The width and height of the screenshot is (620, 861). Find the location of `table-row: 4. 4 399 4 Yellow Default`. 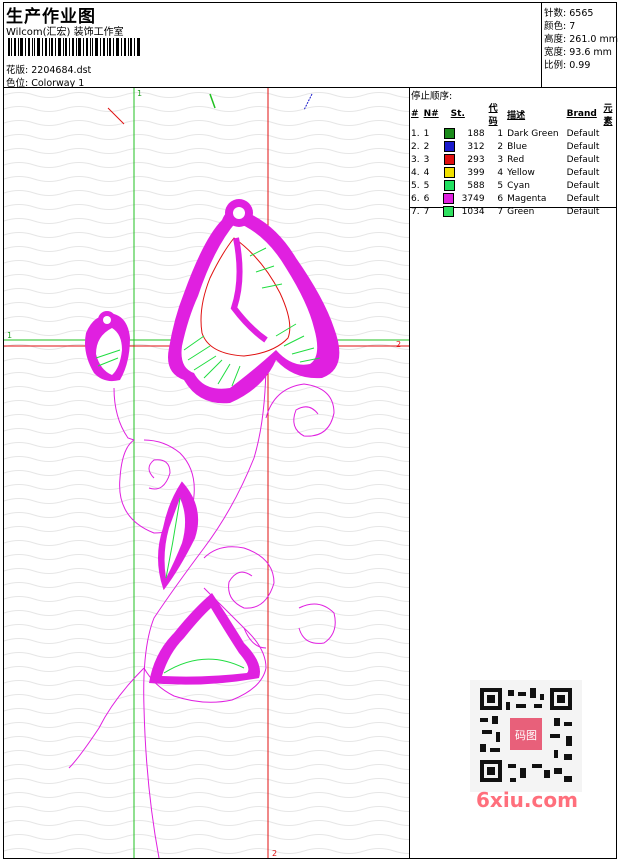

table-row: 4. 4 399 4 Yellow Default is located at coordinates (514, 172).